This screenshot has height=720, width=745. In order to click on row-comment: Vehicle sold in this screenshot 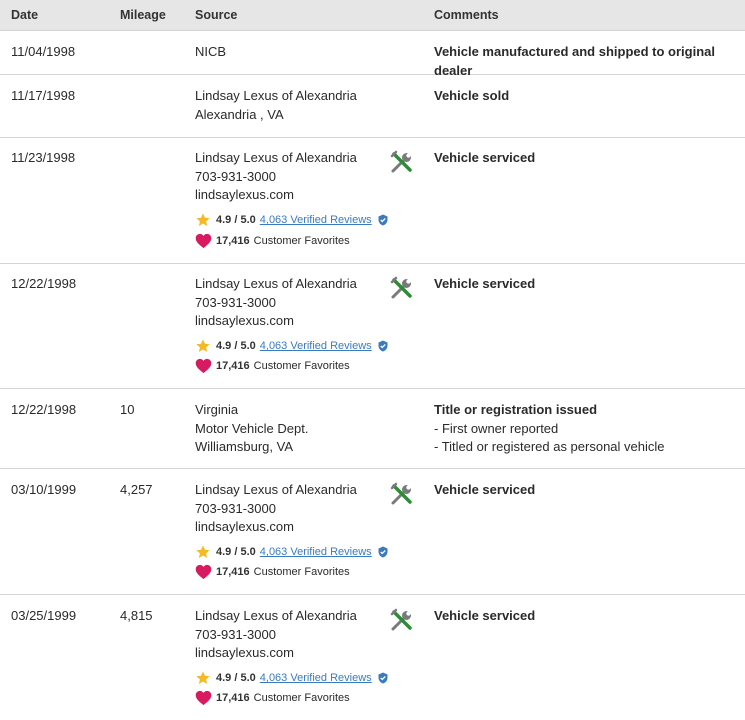, I will do `click(471, 96)`.